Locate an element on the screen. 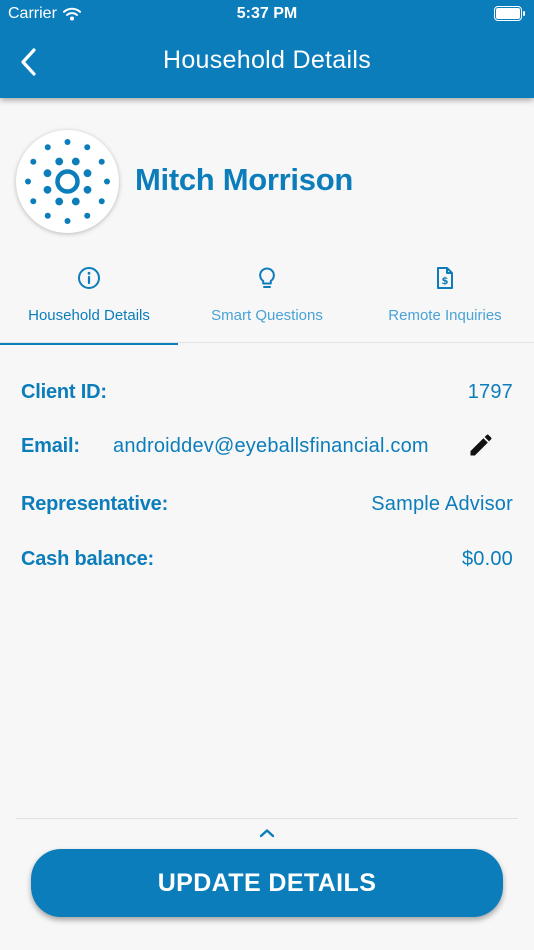  chevron-up-icon is located at coordinates (267, 833).